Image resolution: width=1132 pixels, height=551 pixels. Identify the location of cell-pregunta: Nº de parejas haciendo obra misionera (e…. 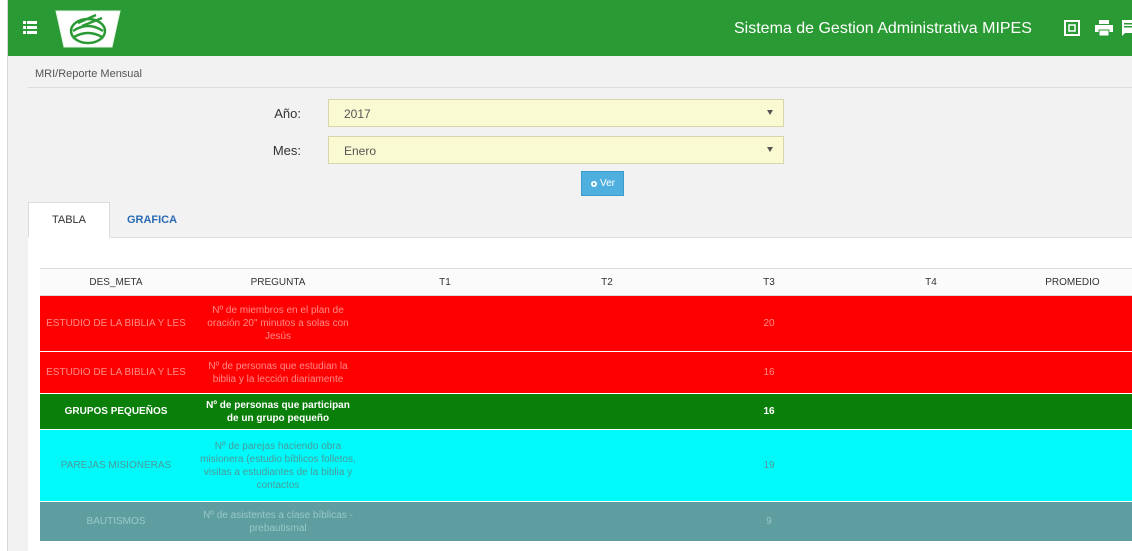
(278, 465).